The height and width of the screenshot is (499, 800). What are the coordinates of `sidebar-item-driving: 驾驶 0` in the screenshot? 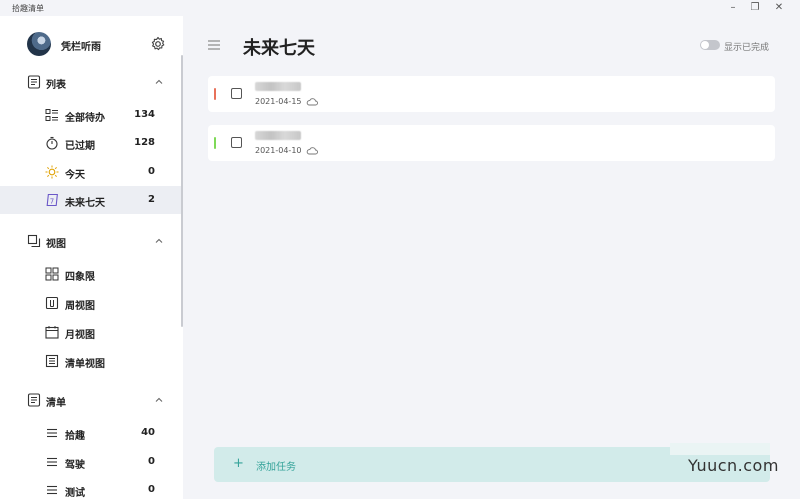 It's located at (91, 462).